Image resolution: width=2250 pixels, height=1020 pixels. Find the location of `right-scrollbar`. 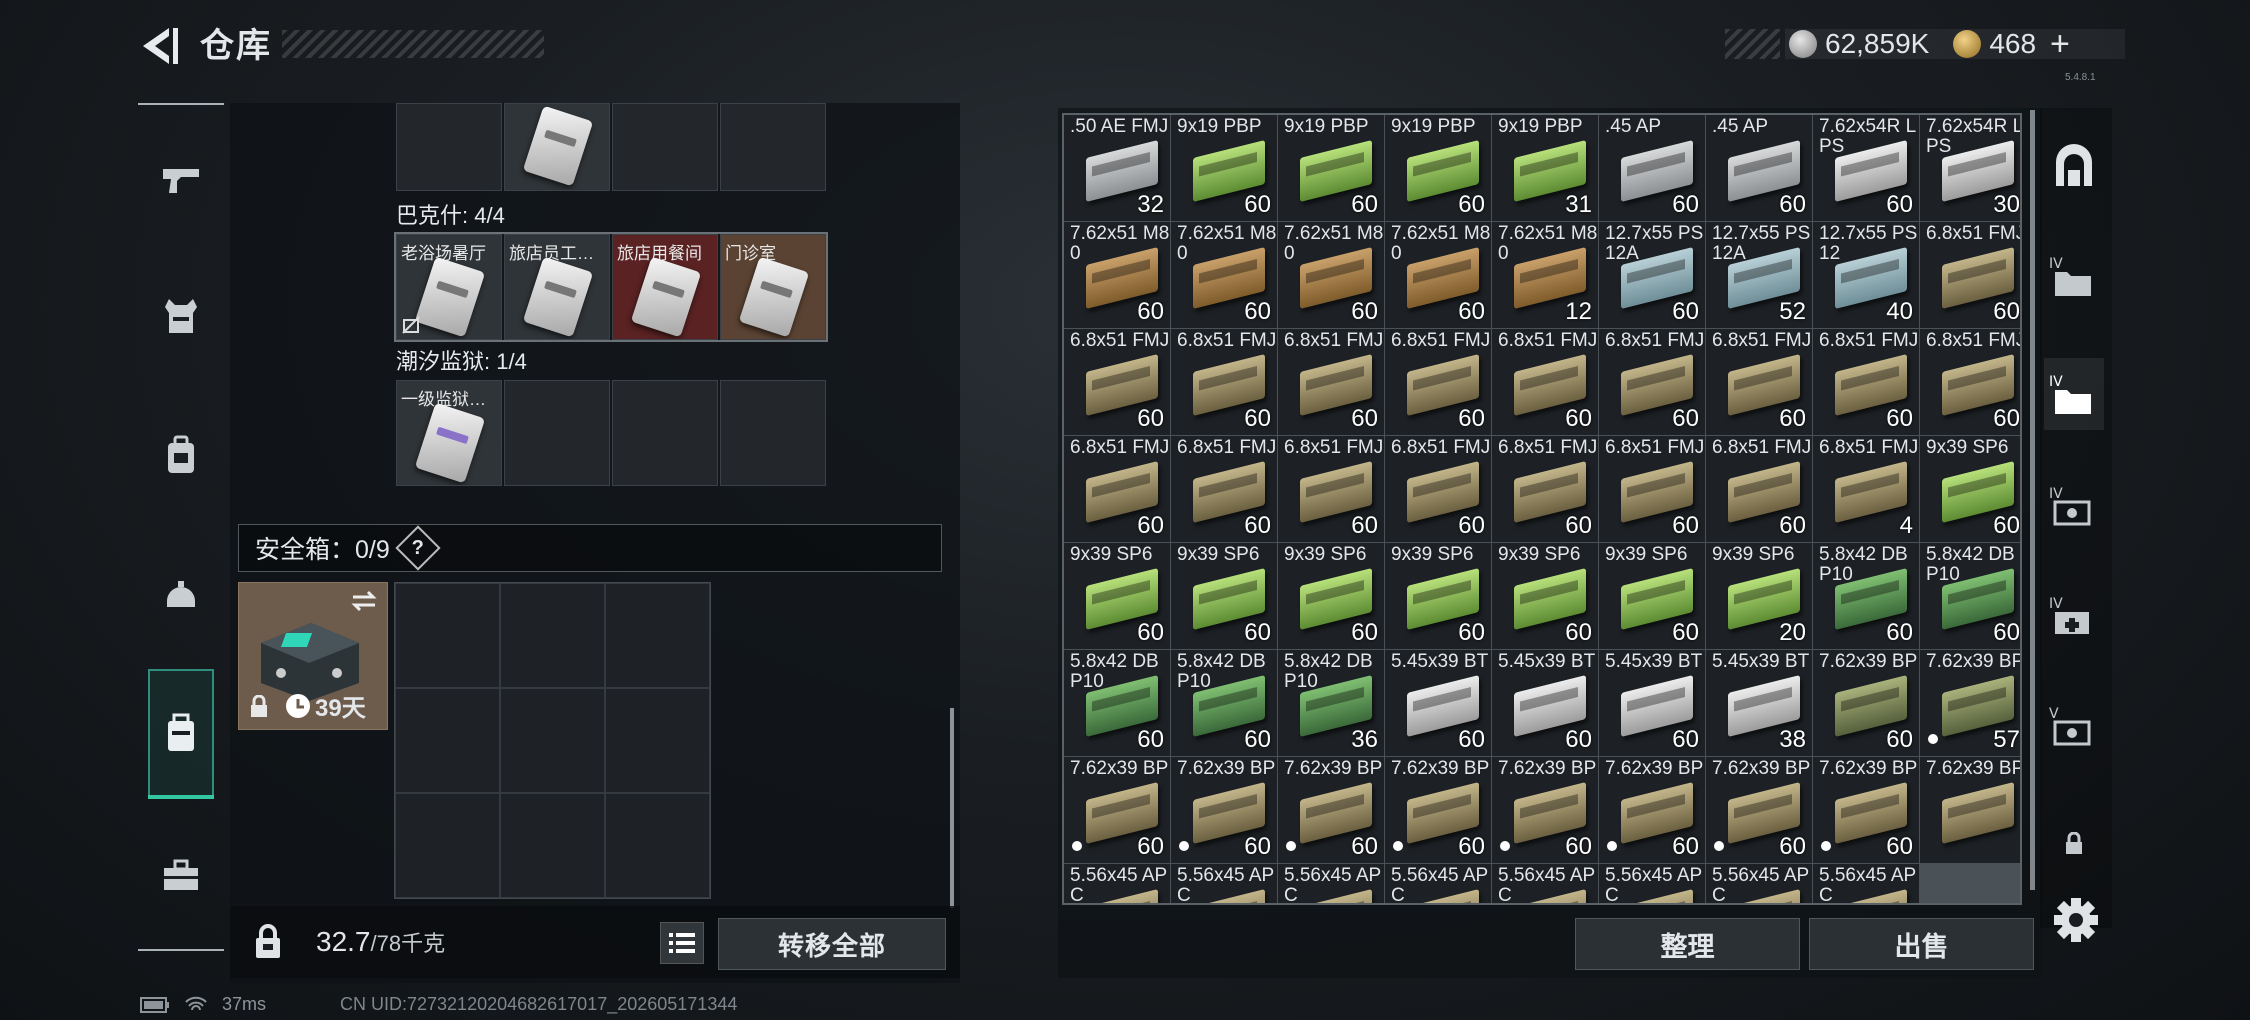

right-scrollbar is located at coordinates (2032, 500).